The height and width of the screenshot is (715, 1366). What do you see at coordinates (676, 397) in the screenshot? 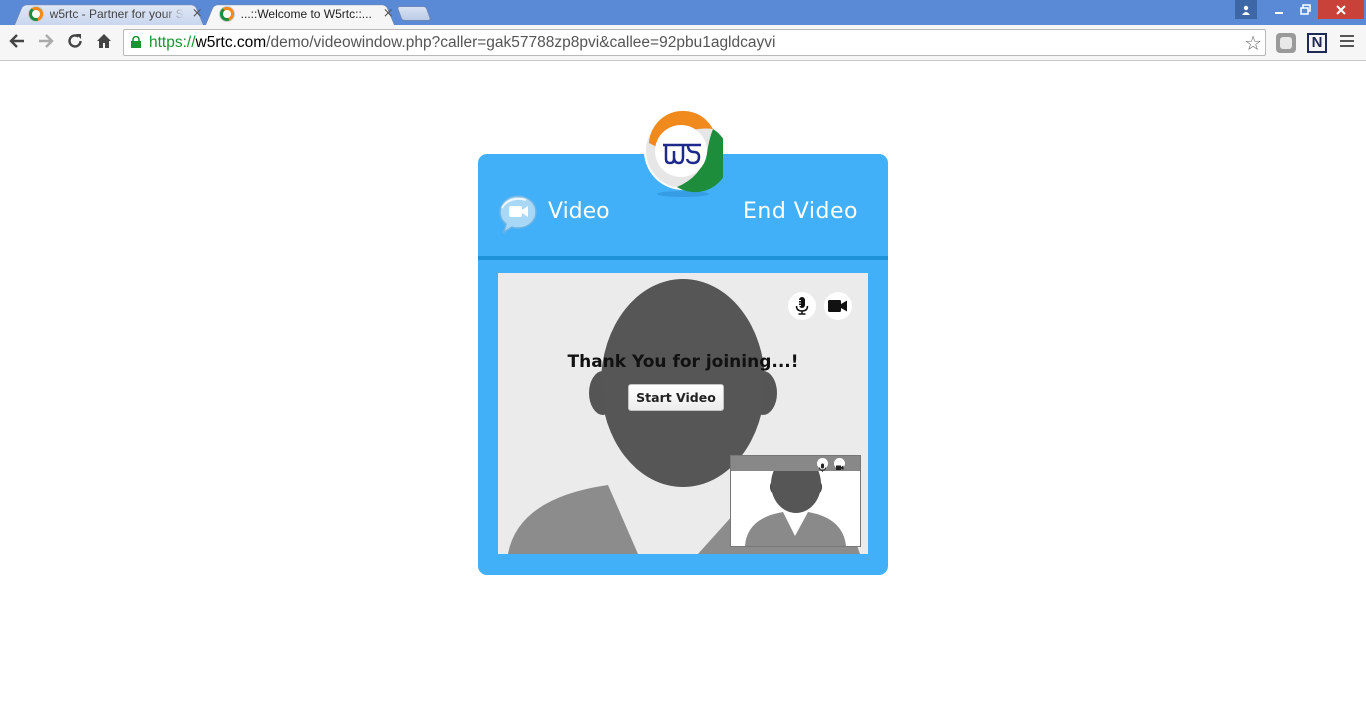
I see `start-video-button: Start Video` at bounding box center [676, 397].